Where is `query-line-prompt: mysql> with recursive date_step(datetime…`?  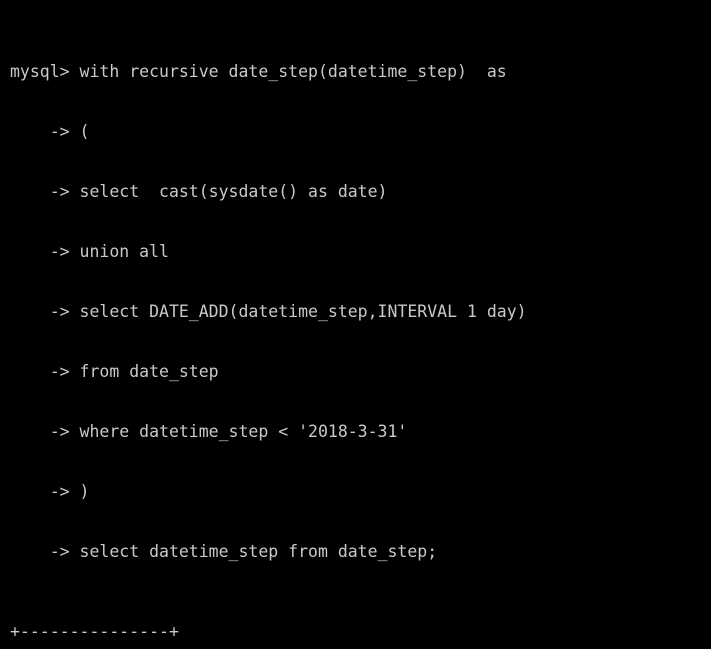 query-line-prompt: mysql> with recursive date_step(datetime… is located at coordinates (258, 71).